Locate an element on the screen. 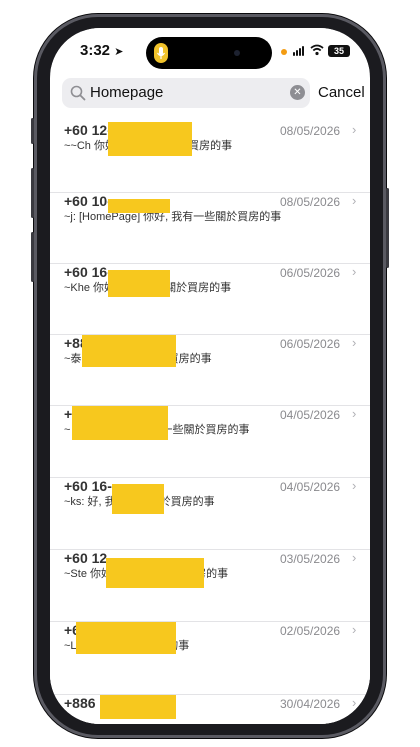  wifi-icon is located at coordinates (317, 50).